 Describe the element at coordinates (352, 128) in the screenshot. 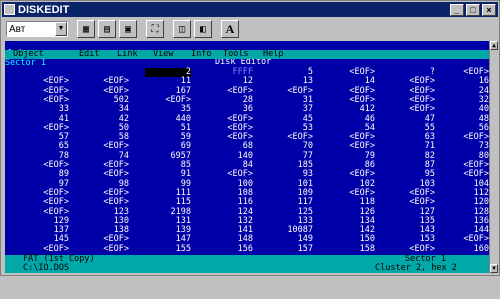

I see `fat-entry: 54` at that location.